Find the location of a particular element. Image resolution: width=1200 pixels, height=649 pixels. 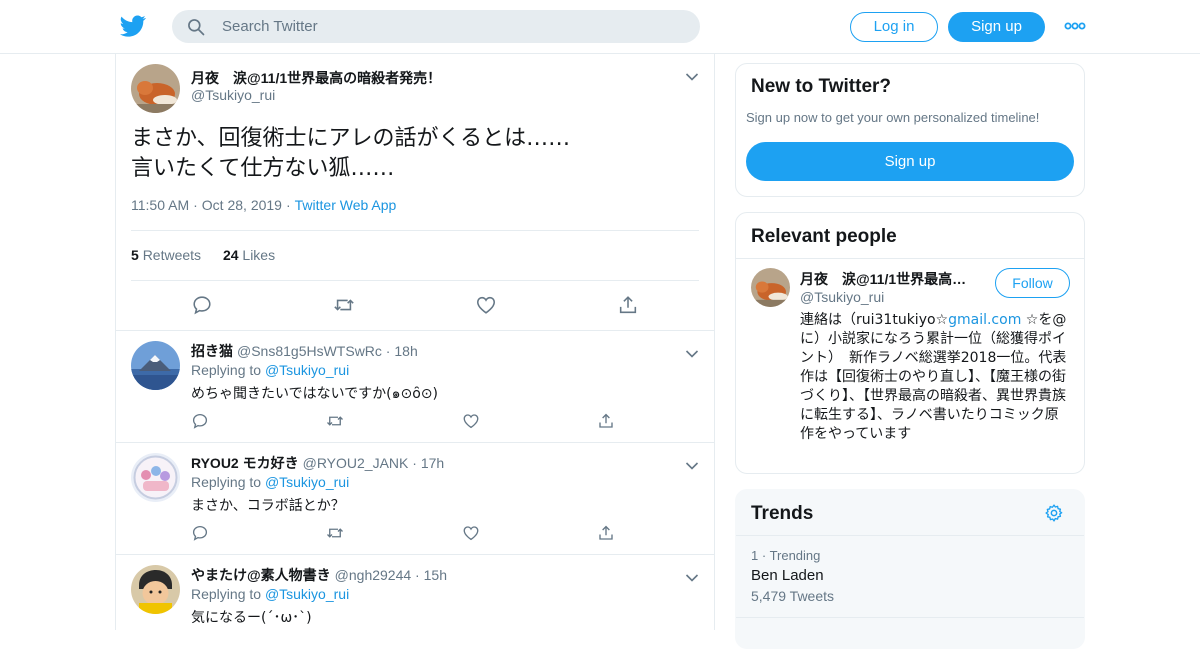

reply-header: やまたけ@素人物書き @ngh29244 · 15h is located at coordinates (319, 575).